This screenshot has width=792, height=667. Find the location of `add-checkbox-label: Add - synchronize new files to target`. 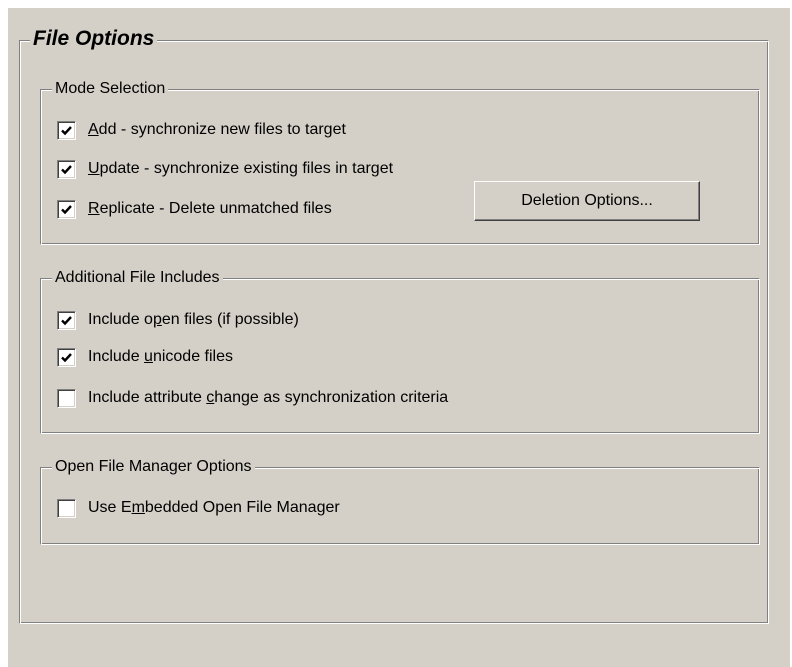

add-checkbox-label: Add - synchronize new files to target is located at coordinates (217, 130).